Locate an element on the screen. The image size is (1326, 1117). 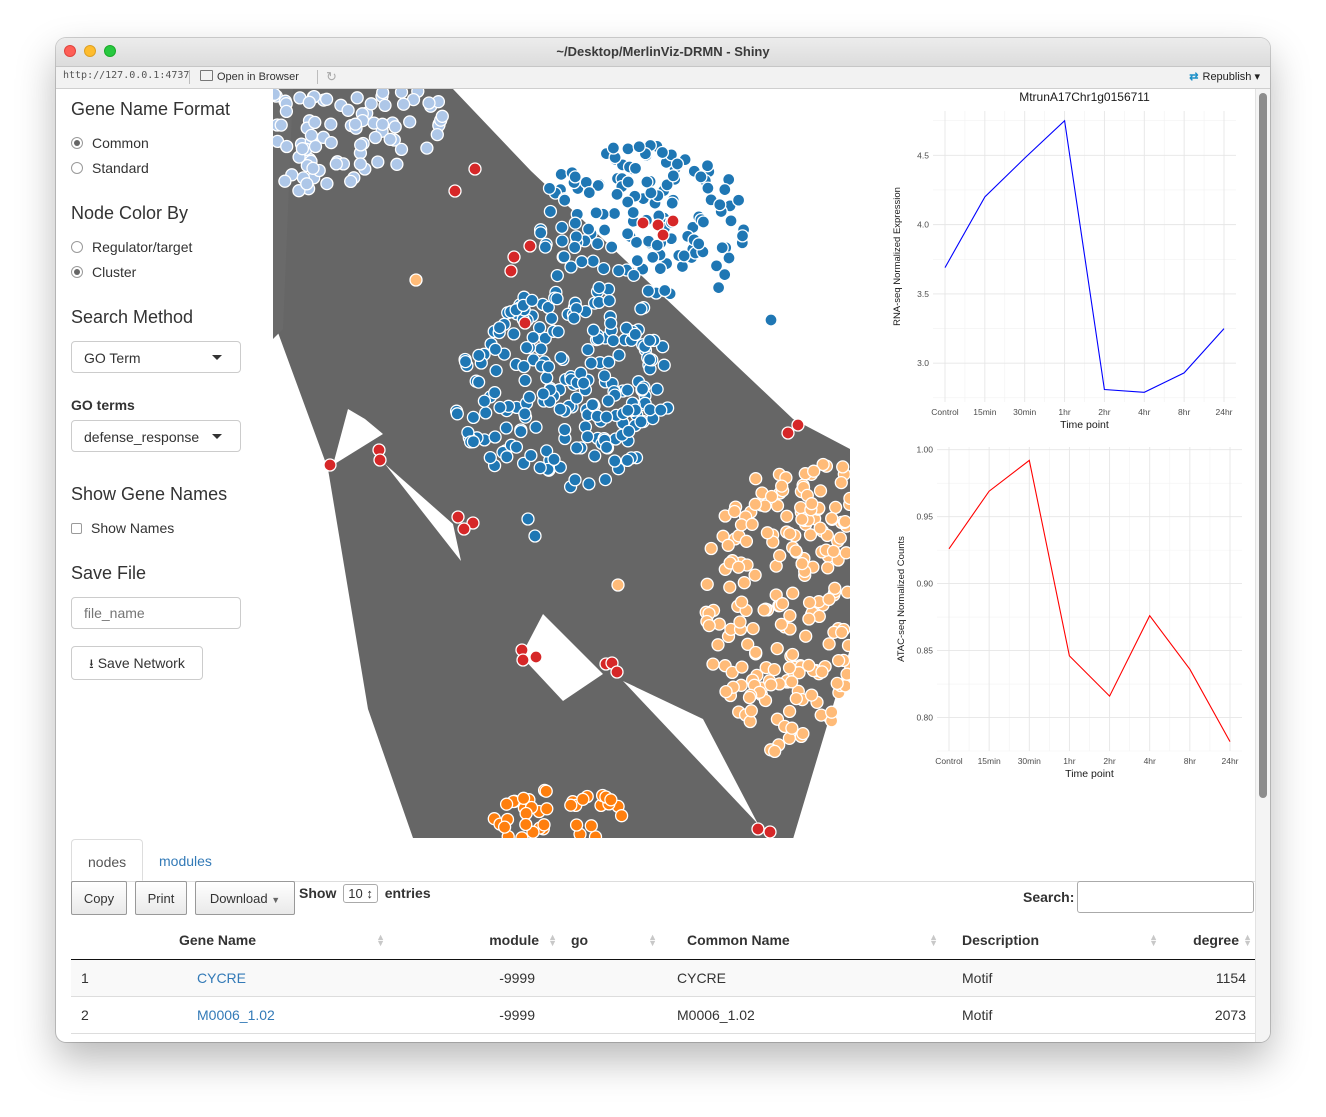
refresh-icon: ↻ is located at coordinates (331, 77).